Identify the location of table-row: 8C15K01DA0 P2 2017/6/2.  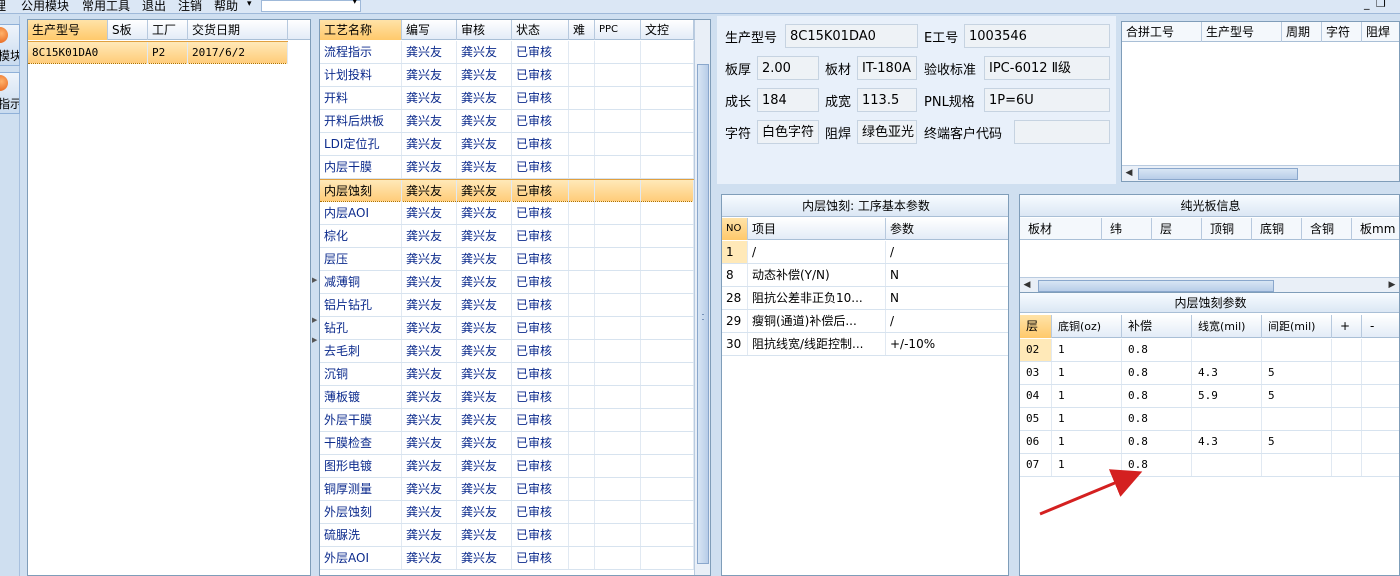
(158, 52).